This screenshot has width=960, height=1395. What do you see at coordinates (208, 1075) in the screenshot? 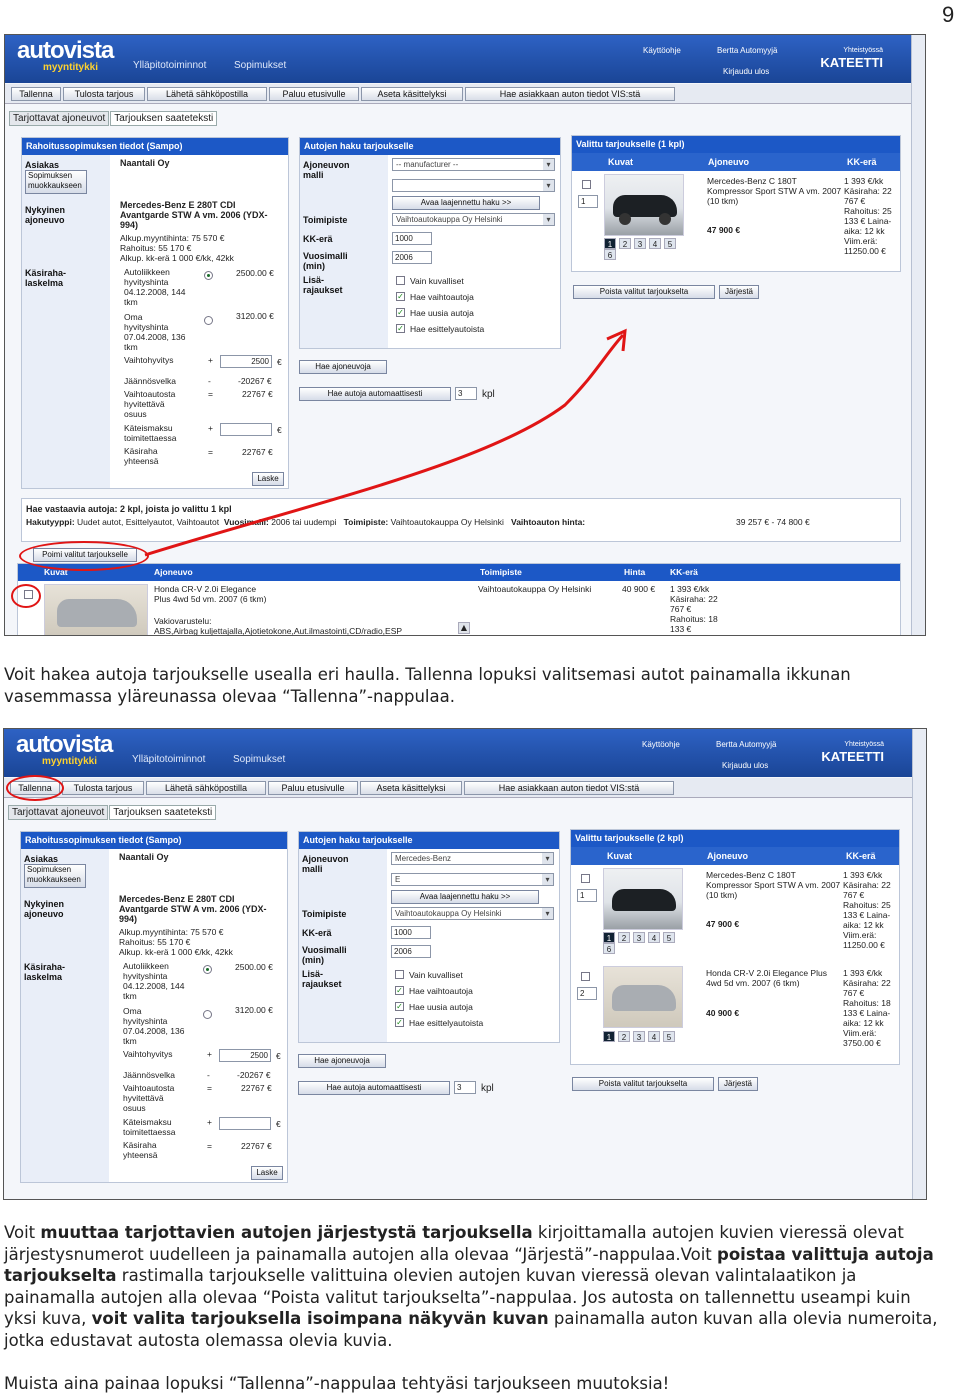
I see `jaannos-sign-2: -` at bounding box center [208, 1075].